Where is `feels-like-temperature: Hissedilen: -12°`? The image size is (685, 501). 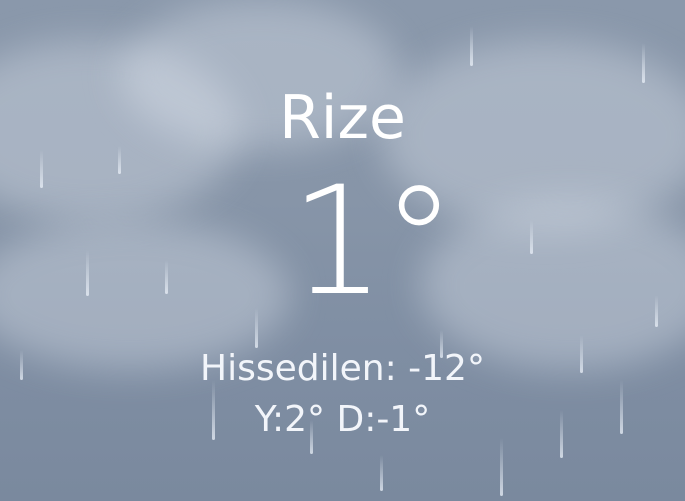
feels-like-temperature: Hissedilen: -12° is located at coordinates (342, 368).